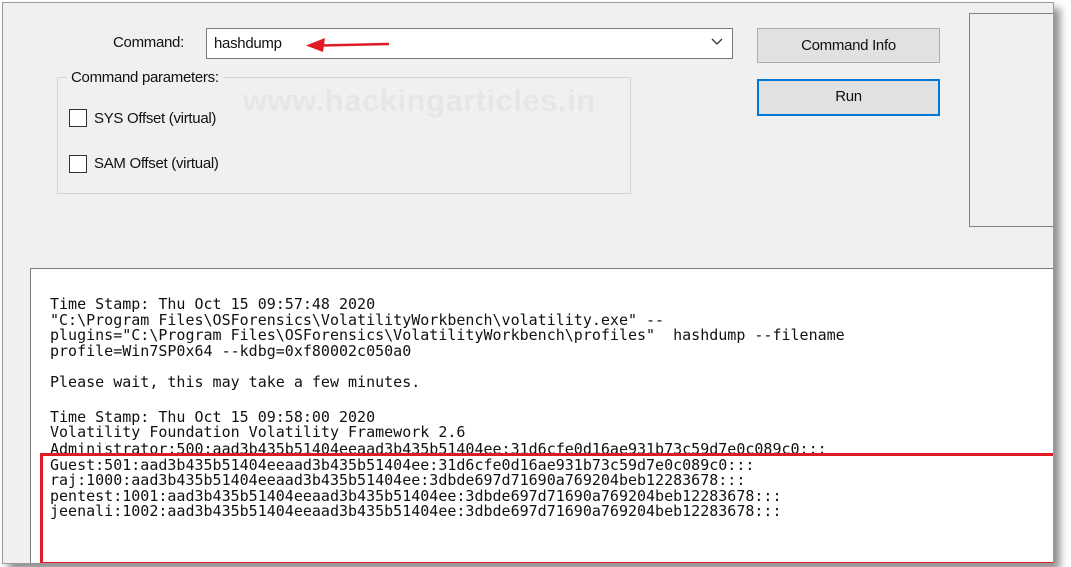 This screenshot has height=567, width=1071. Describe the element at coordinates (248, 43) in the screenshot. I see `command-dropdown-value: hashdump` at that location.